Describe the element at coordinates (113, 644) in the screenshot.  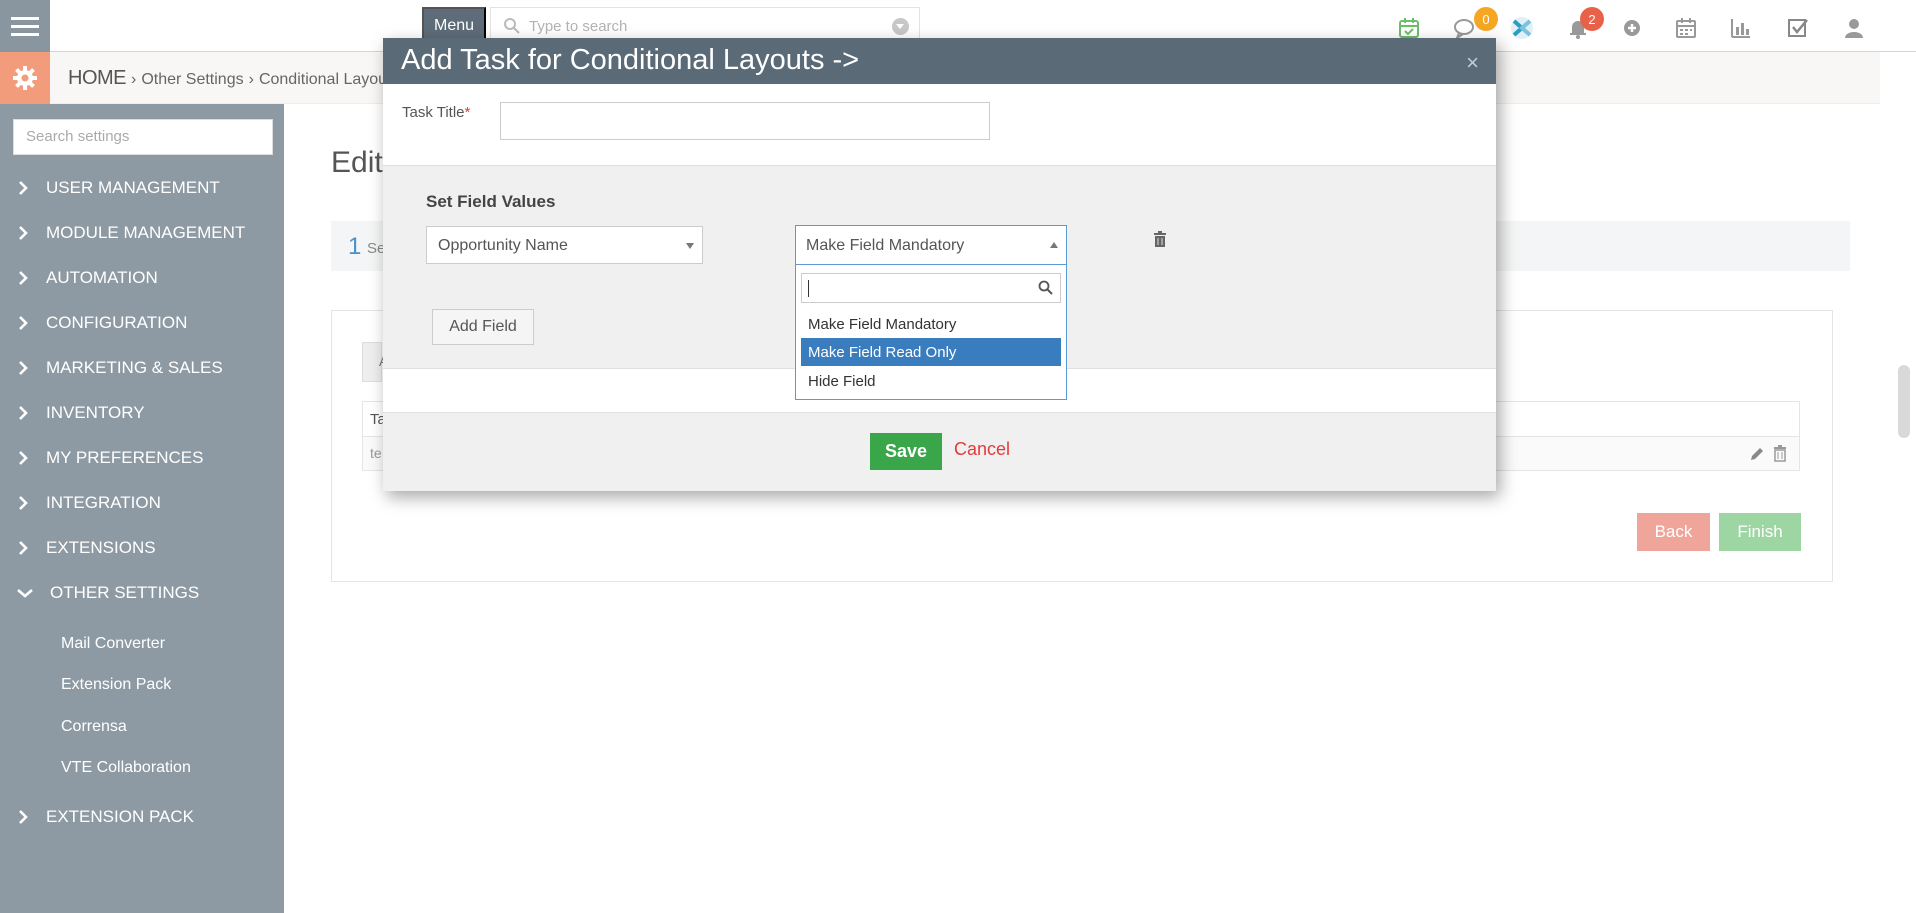
I see `sidebar-subitem-mail-converter: Mail Converter` at that location.